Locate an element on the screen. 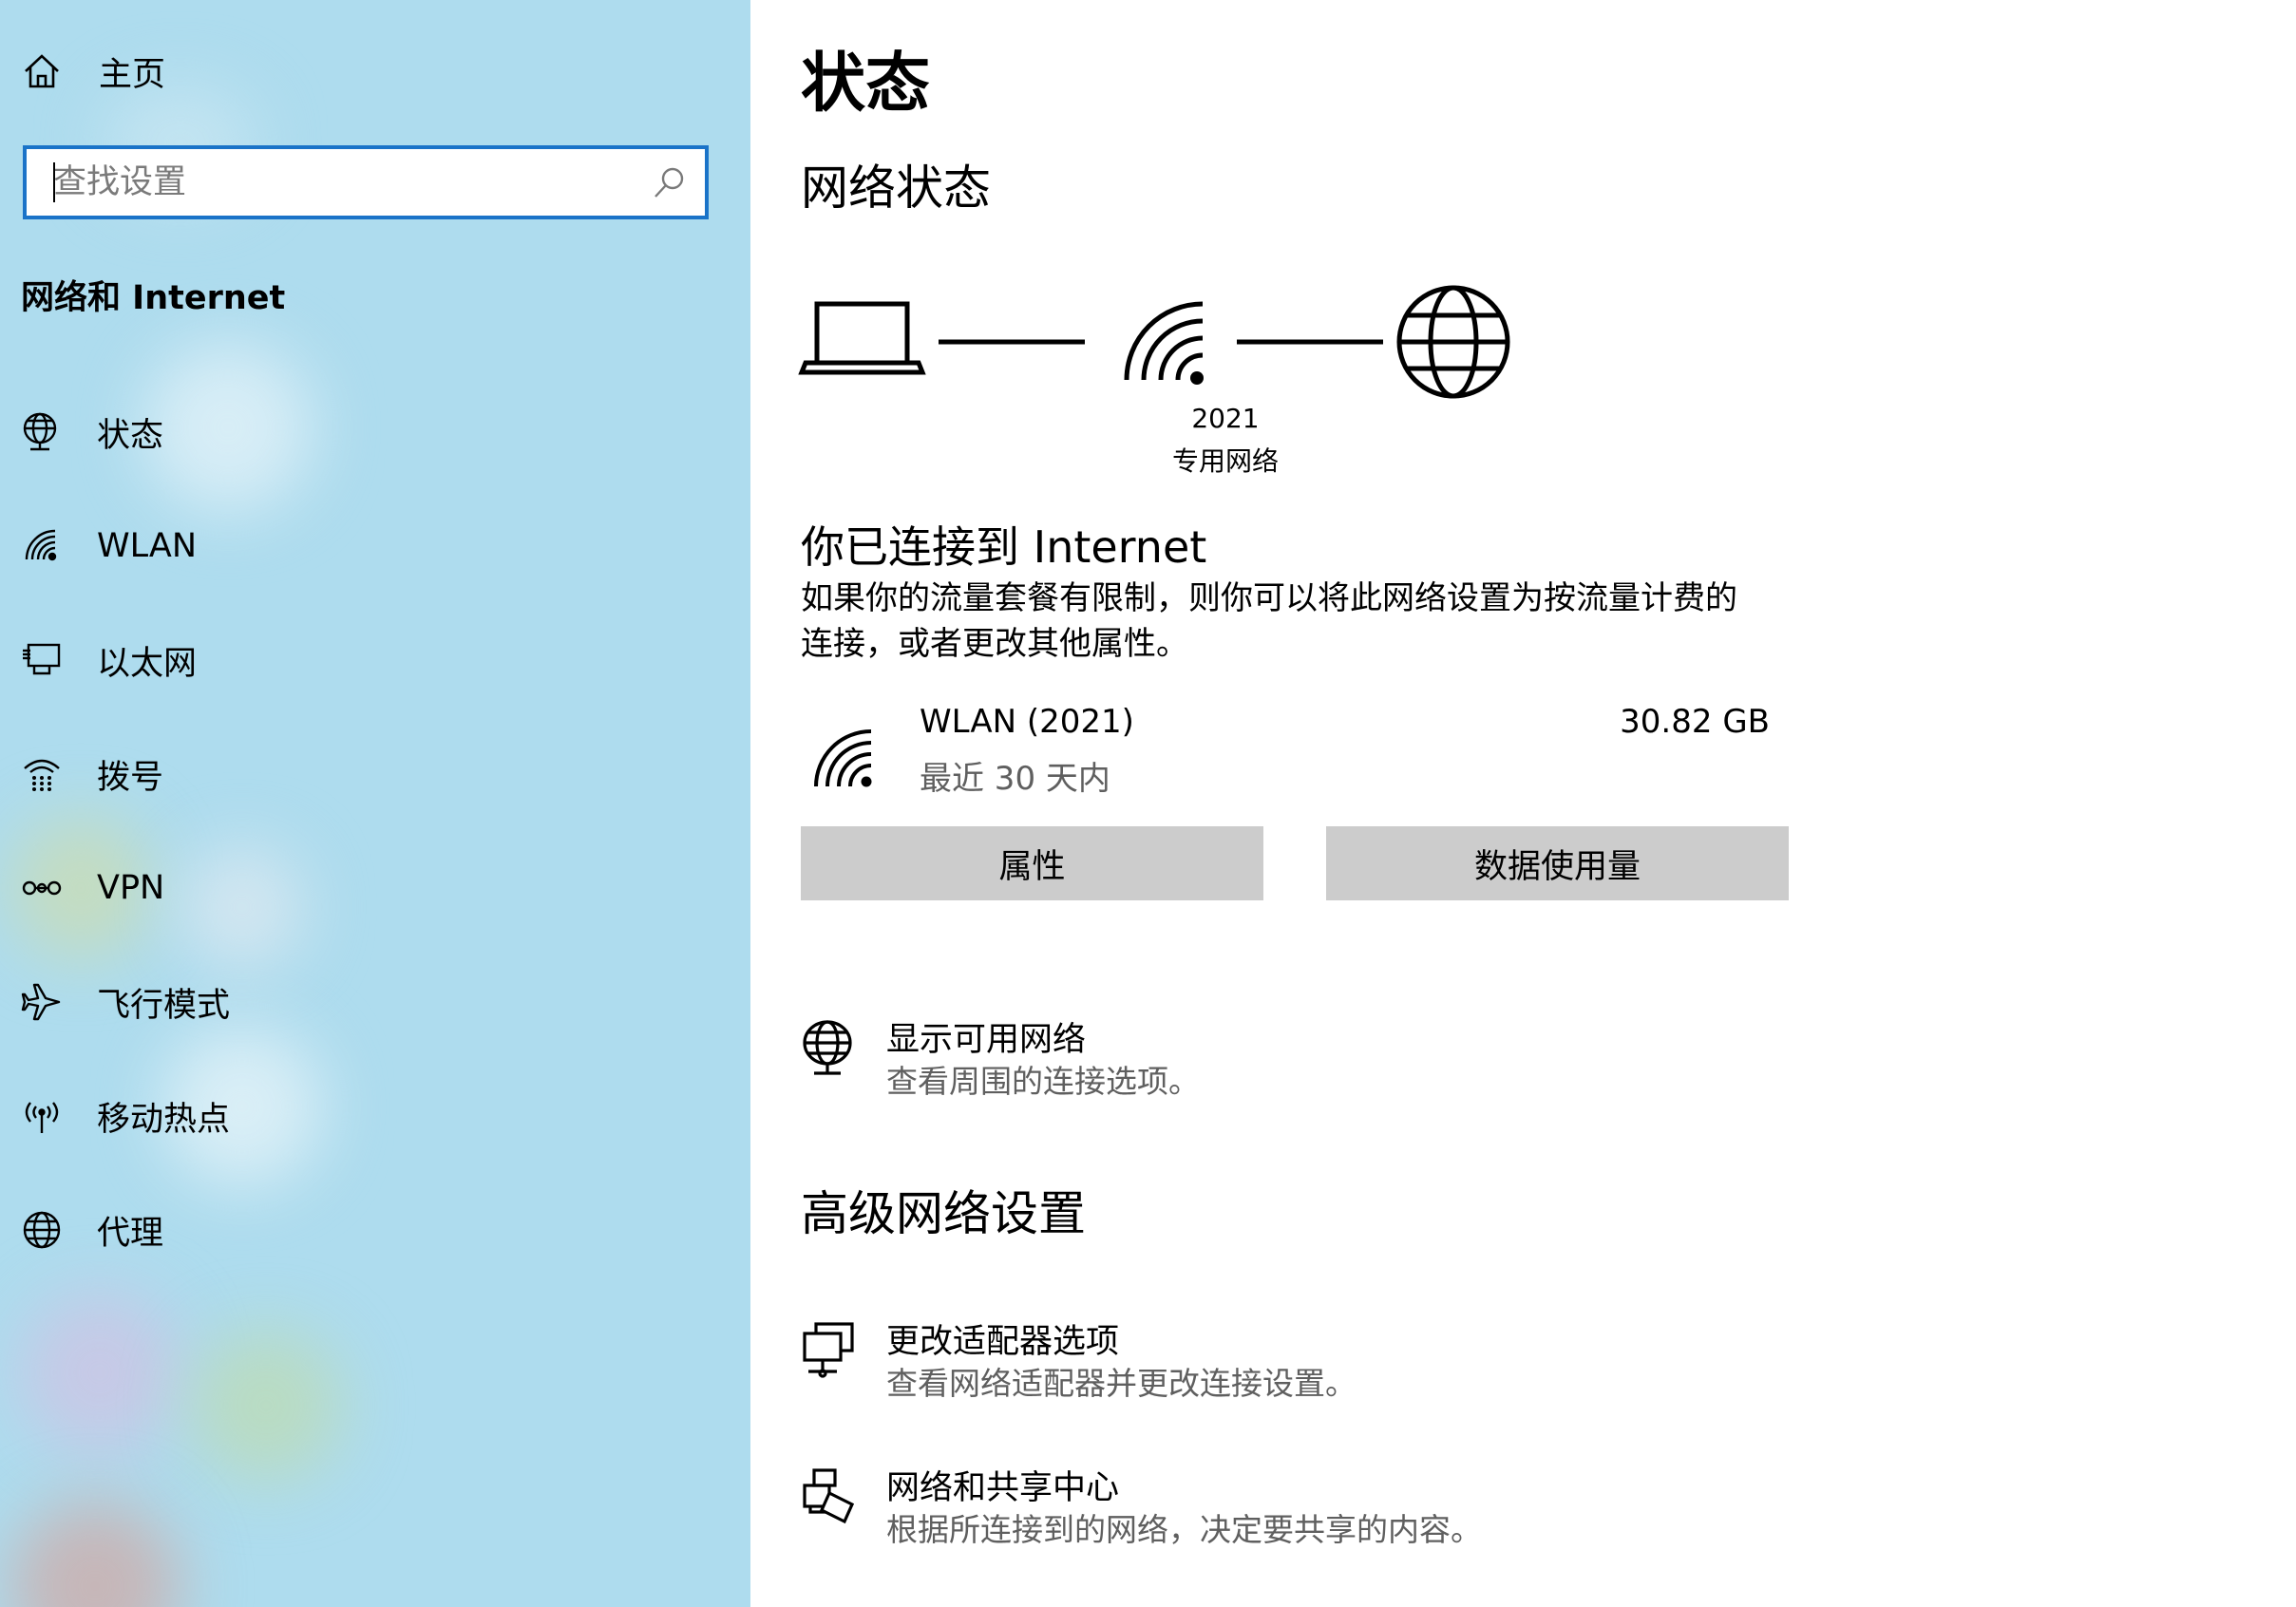 The image size is (2296, 1607). laptop-icon is located at coordinates (862, 338).